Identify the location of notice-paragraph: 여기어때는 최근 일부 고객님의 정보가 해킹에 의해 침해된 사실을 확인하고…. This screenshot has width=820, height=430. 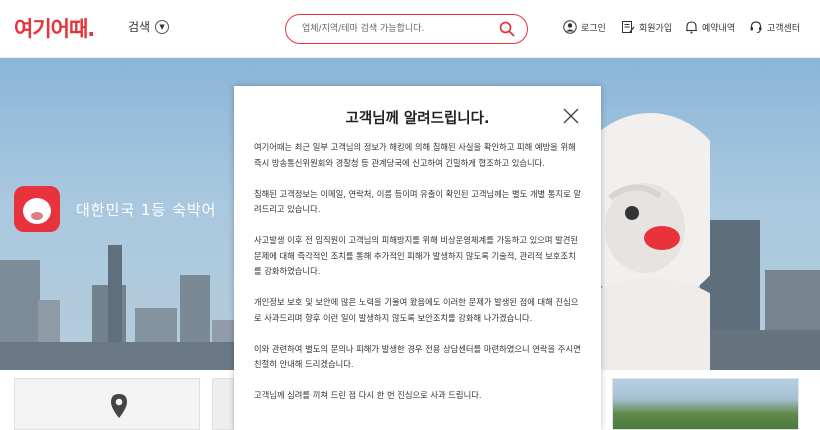
(415, 155).